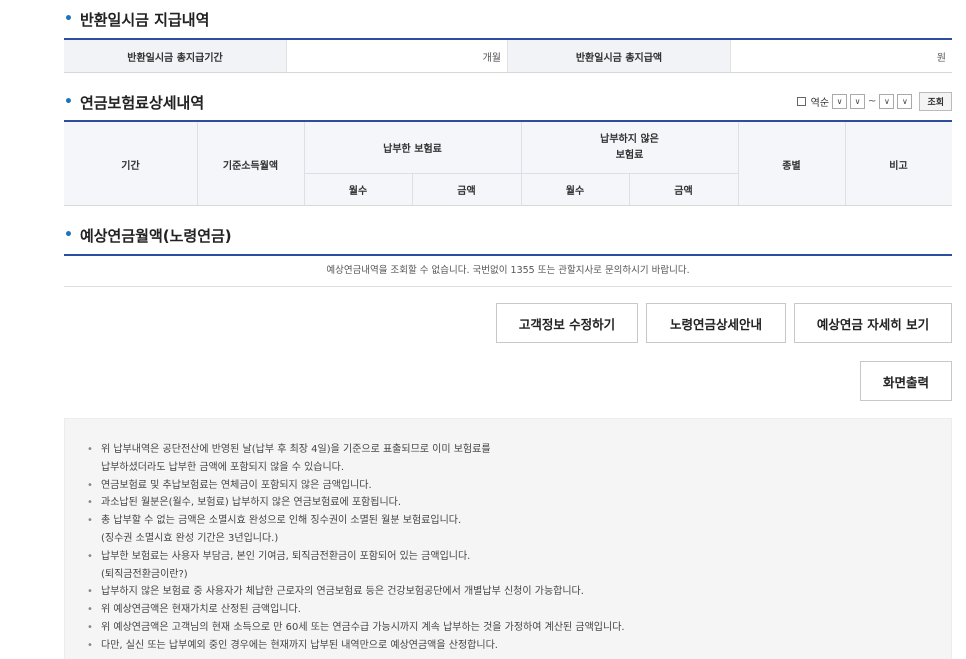  What do you see at coordinates (412, 149) in the screenshot?
I see `header-paid: 납부한 보험료` at bounding box center [412, 149].